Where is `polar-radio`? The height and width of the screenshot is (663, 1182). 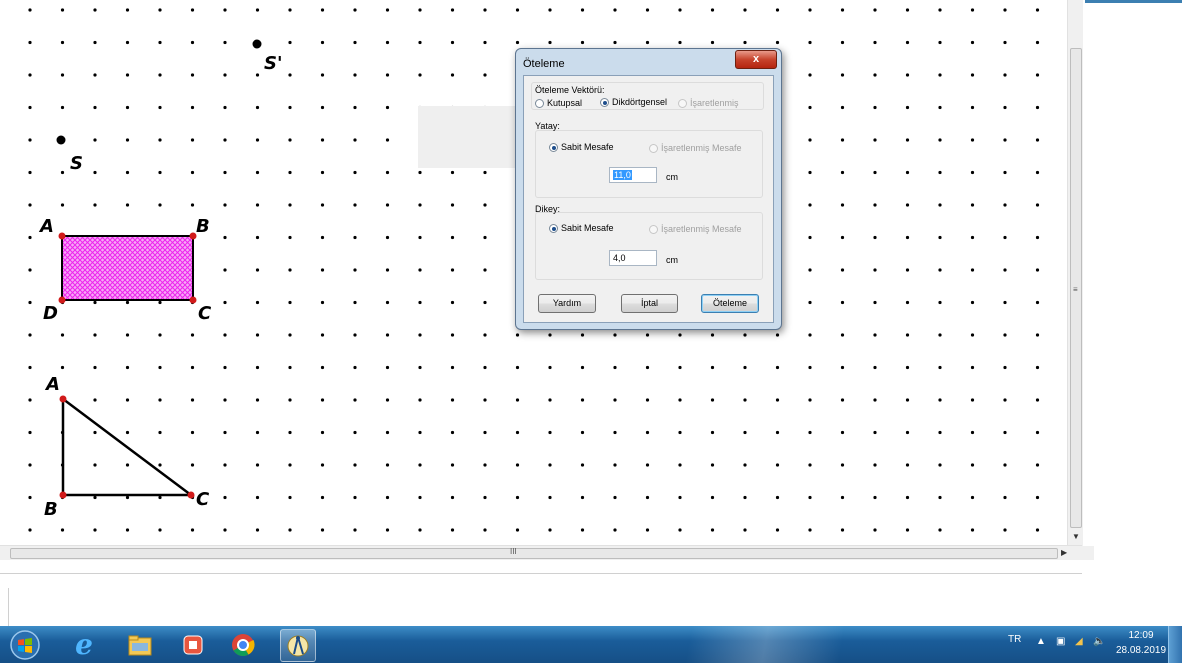 polar-radio is located at coordinates (539, 103).